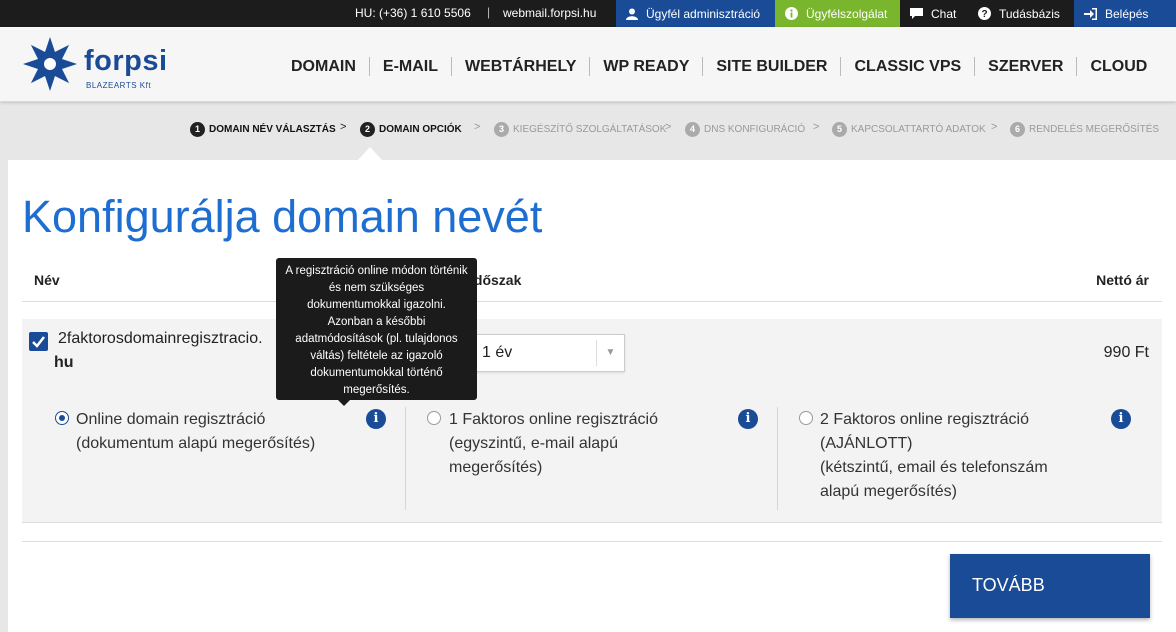 The image size is (1176, 632). I want to click on forpsi-logo: forpsi BLAZEARTS Kft, so click(102, 65).